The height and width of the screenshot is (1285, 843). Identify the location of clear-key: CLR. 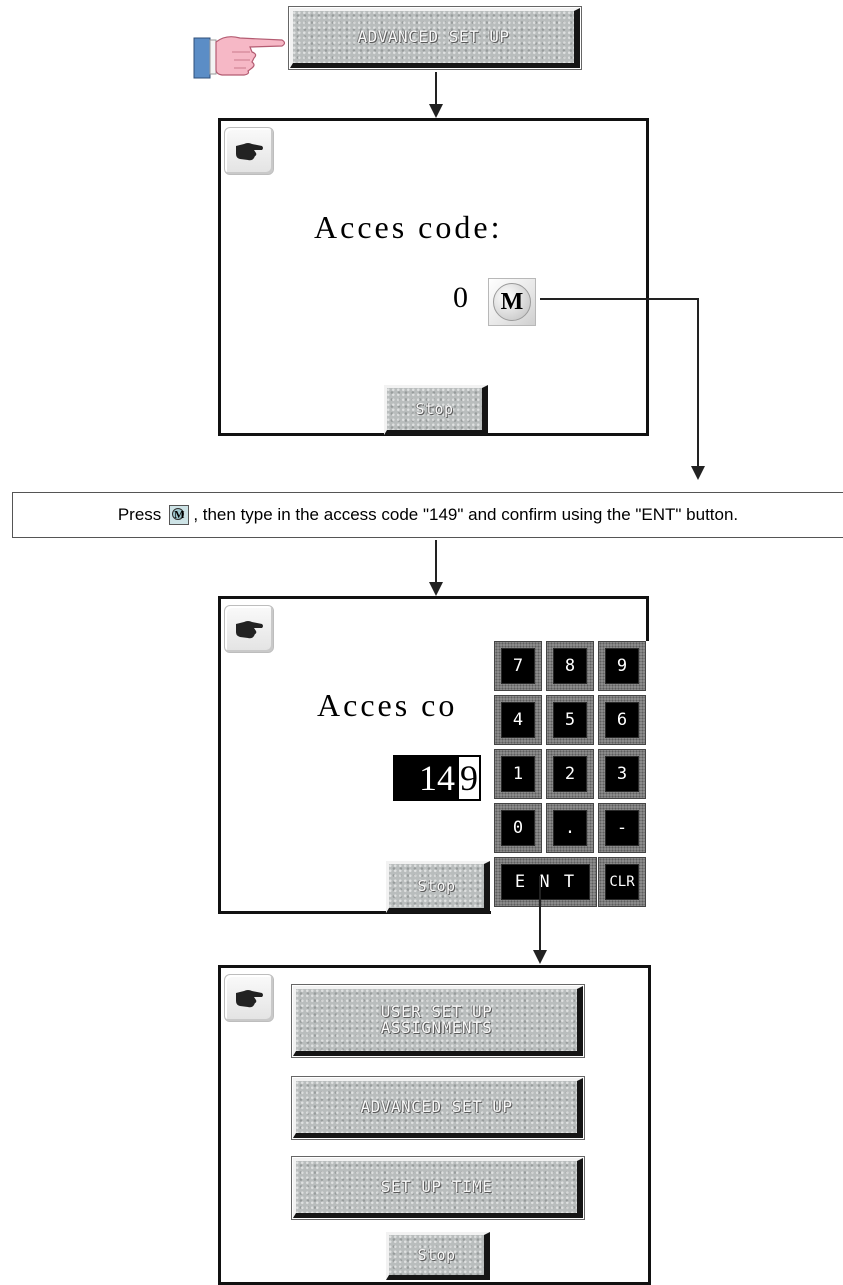
(622, 882).